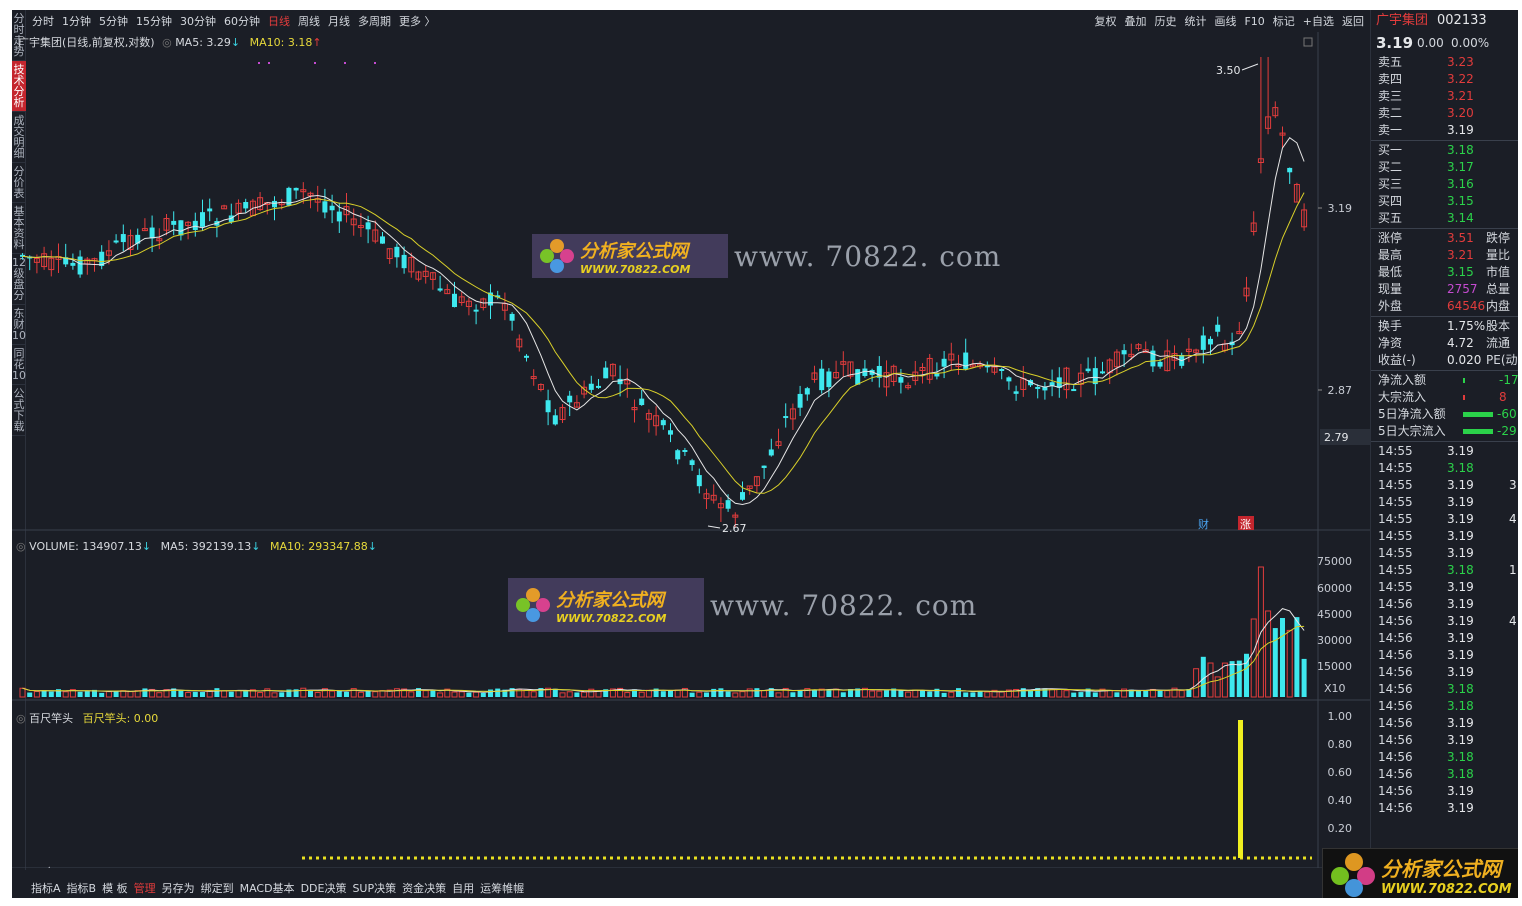 Image resolution: width=1522 pixels, height=906 pixels. What do you see at coordinates (1470, 43) in the screenshot?
I see `price-change-pct: 0.00%` at bounding box center [1470, 43].